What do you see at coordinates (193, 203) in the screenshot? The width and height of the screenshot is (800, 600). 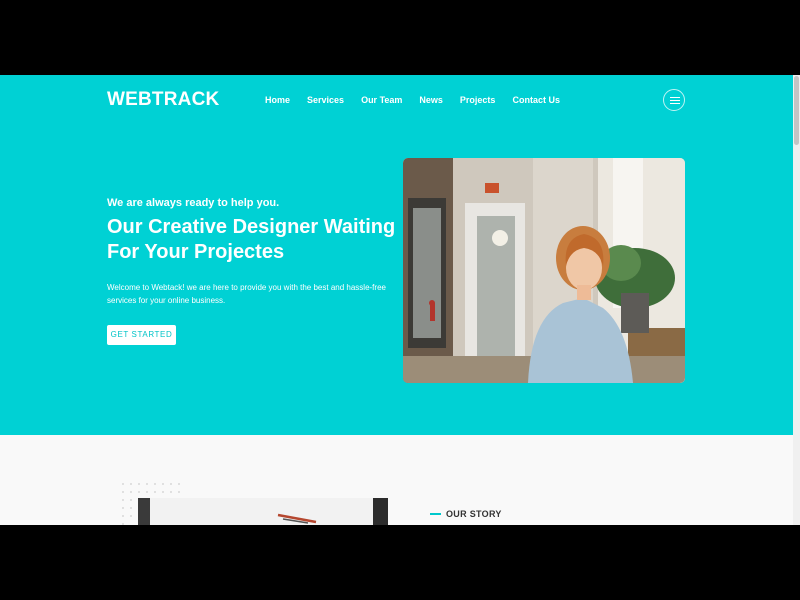 I see `hero-tagline: We are always ready to help you.` at bounding box center [193, 203].